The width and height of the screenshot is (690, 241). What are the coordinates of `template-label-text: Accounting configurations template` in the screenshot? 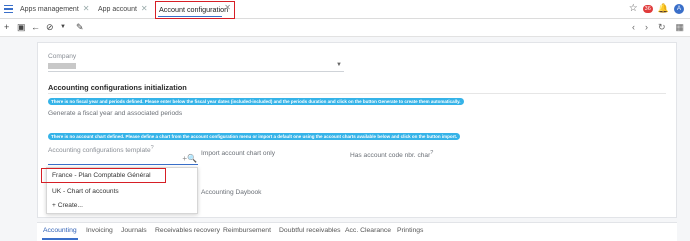 It's located at (99, 151).